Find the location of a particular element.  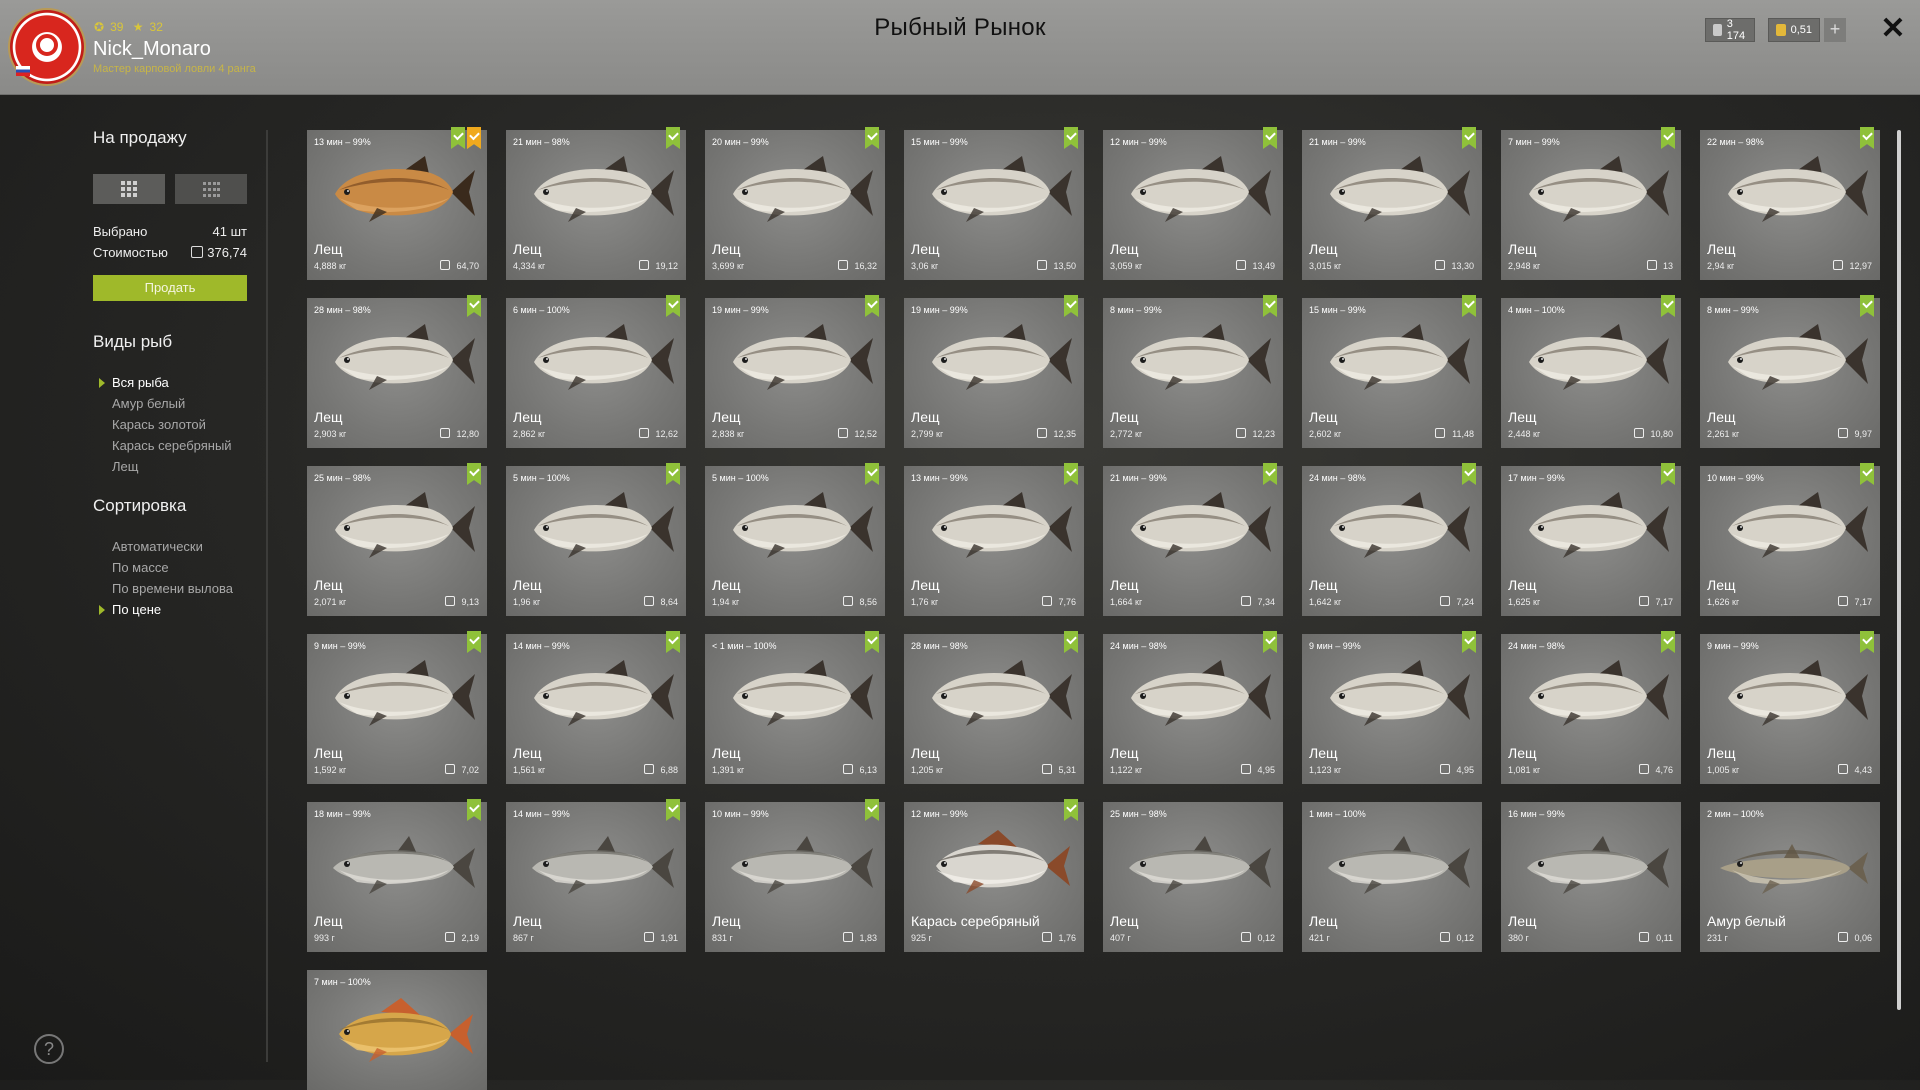

fish-weight: 1,081 кг is located at coordinates (1524, 770).